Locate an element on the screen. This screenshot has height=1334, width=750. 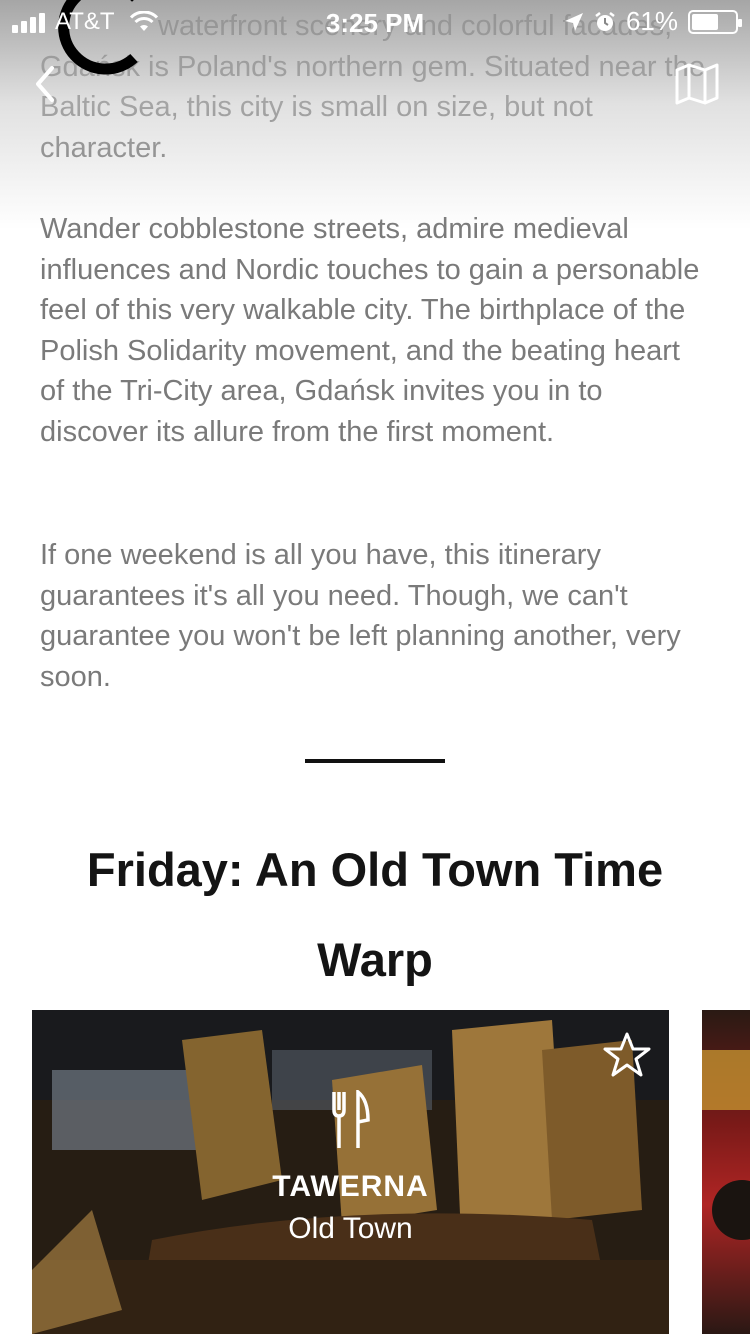
map-button is located at coordinates (697, 84).